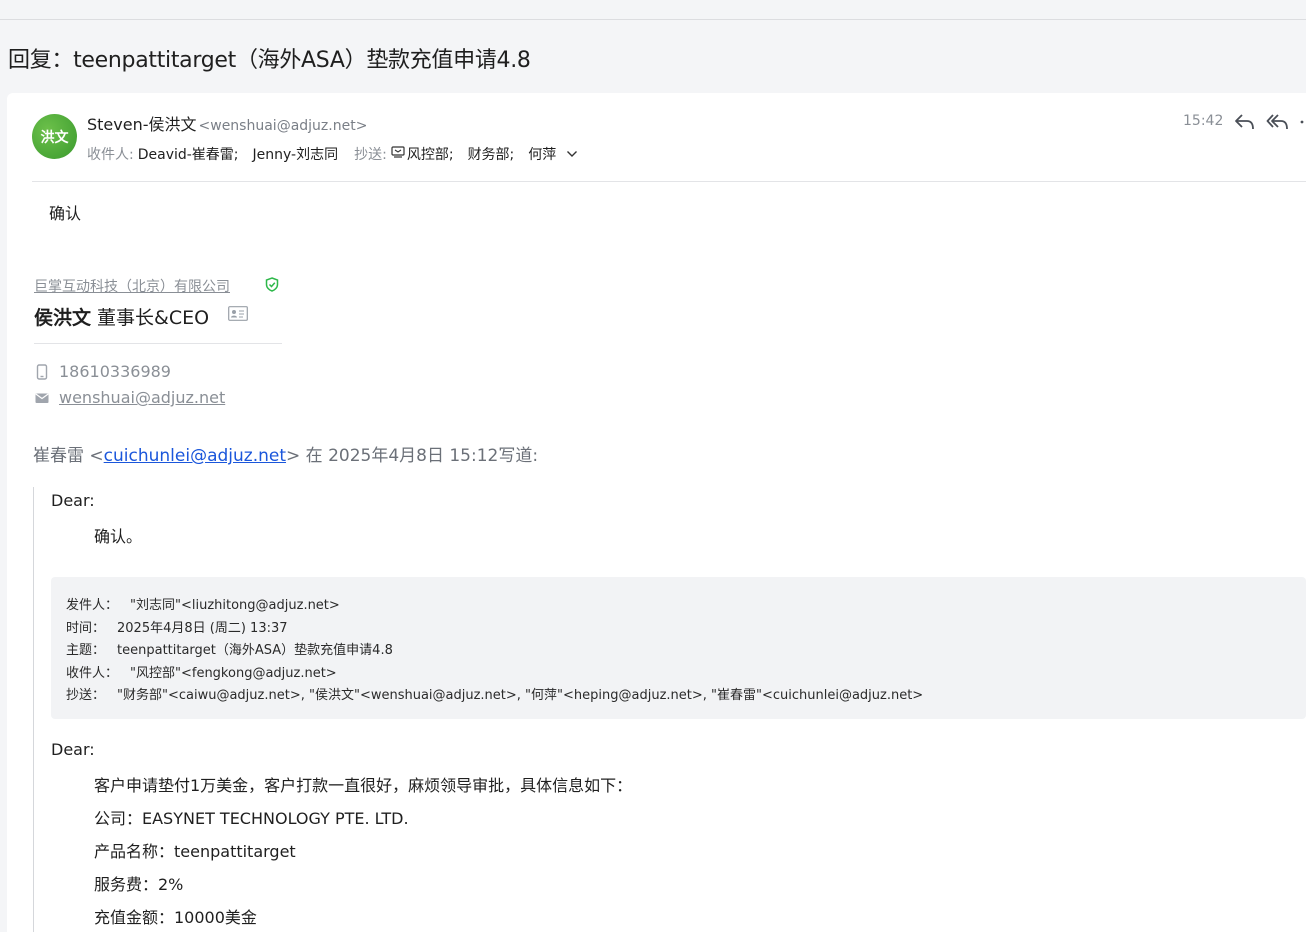  Describe the element at coordinates (142, 397) in the screenshot. I see `signature-email: wenshuai@adjuz.net` at that location.